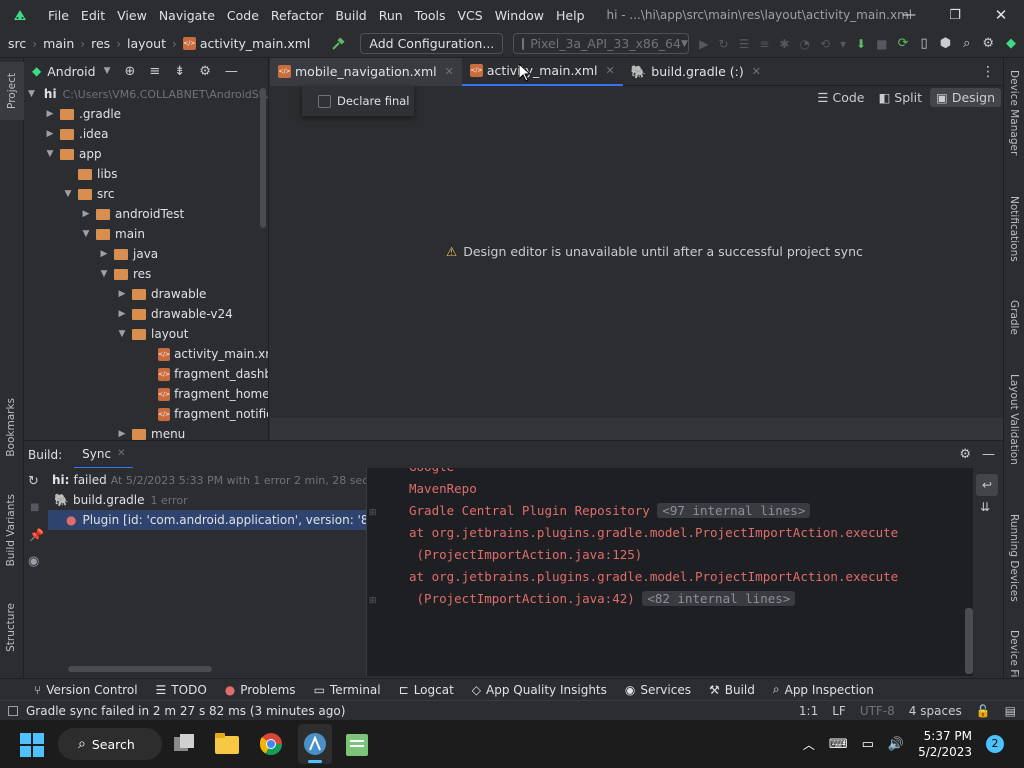 The width and height of the screenshot is (1024, 768). What do you see at coordinates (227, 743) in the screenshot?
I see `file-explorer-icon` at bounding box center [227, 743].